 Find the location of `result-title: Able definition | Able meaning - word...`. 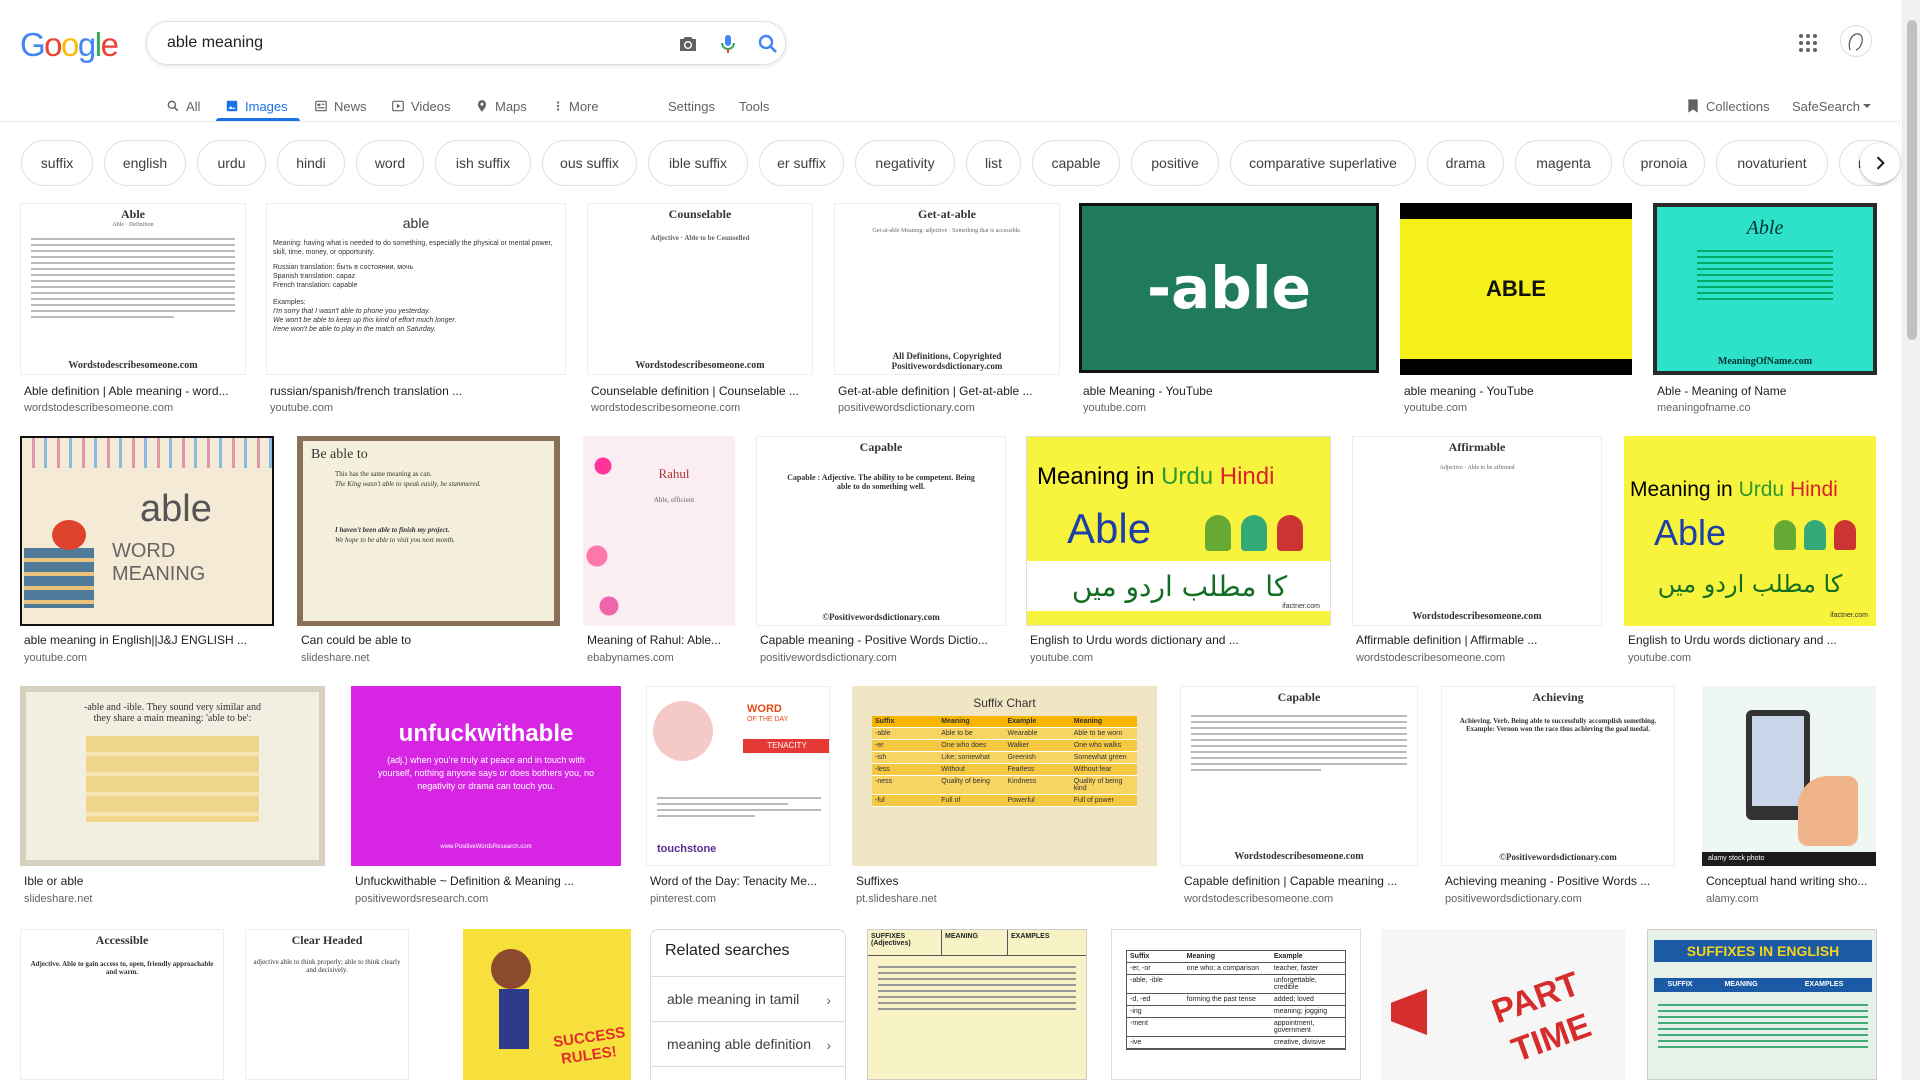

result-title: Able definition | Able meaning - word... is located at coordinates (135, 391).